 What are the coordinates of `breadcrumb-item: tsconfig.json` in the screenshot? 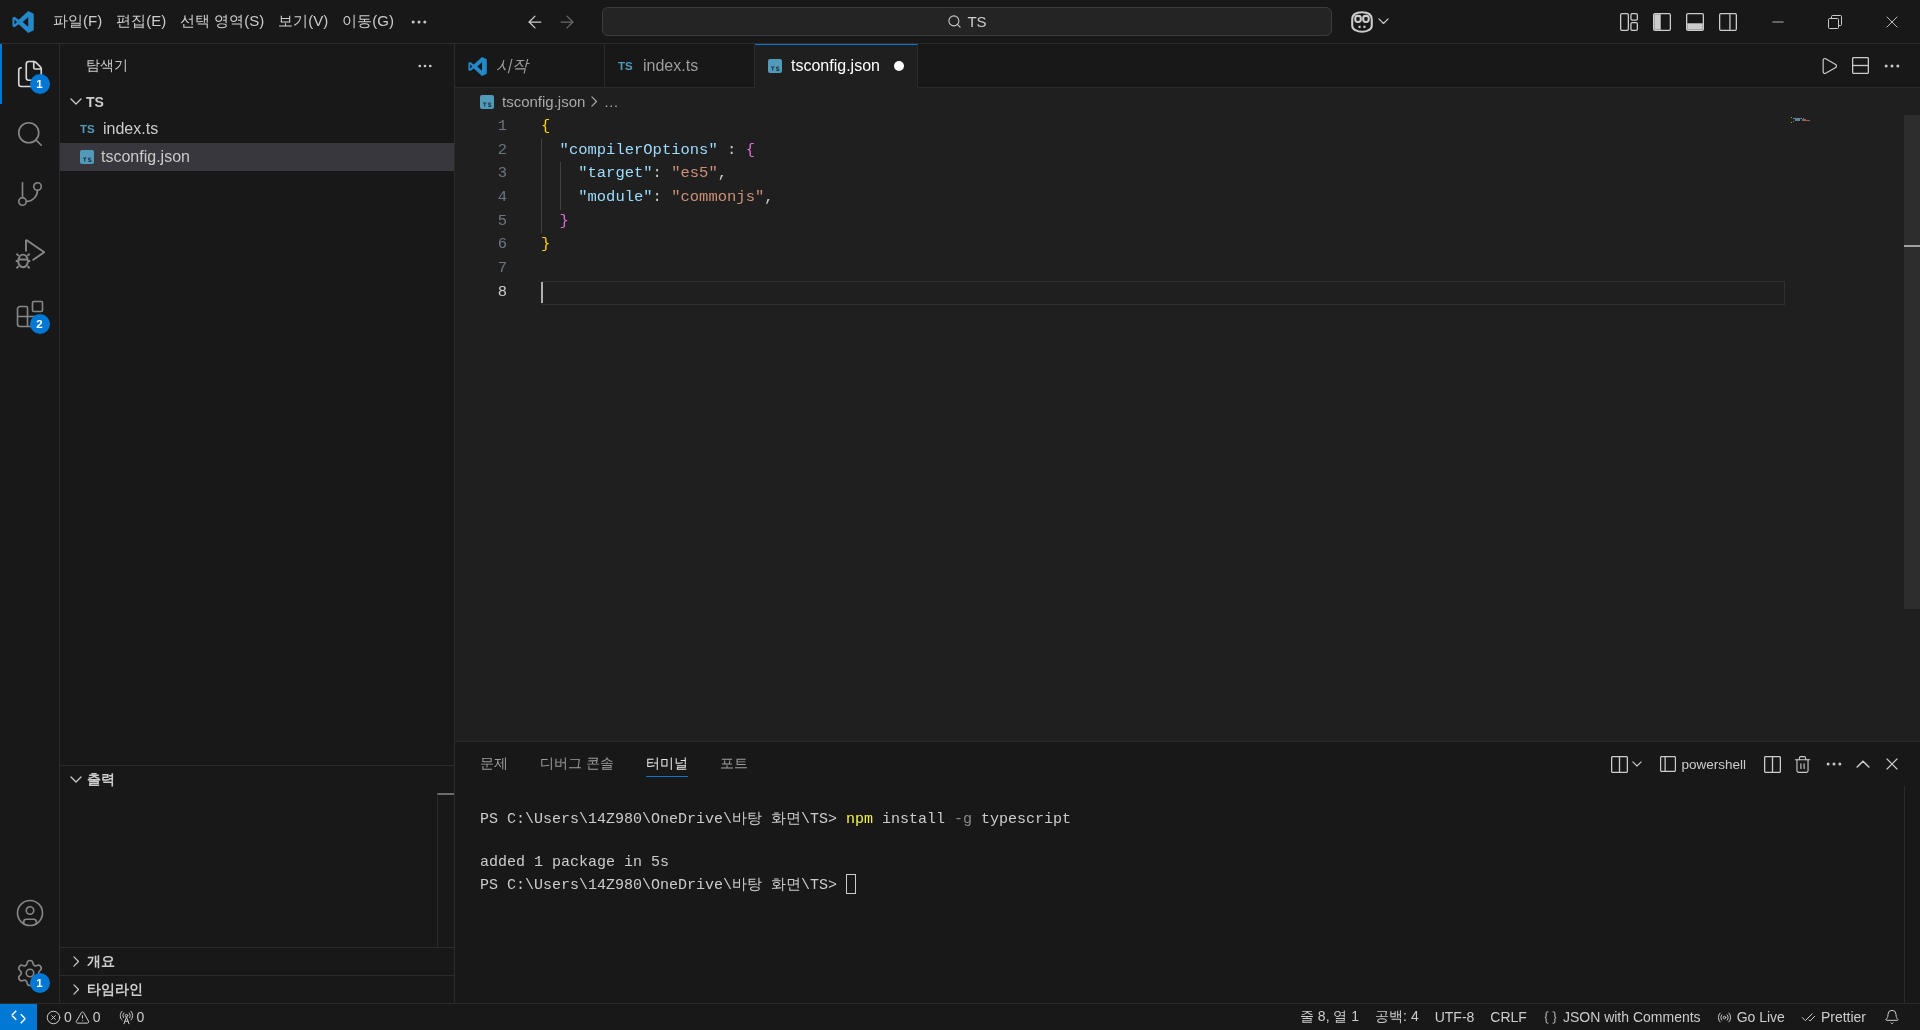 It's located at (533, 101).